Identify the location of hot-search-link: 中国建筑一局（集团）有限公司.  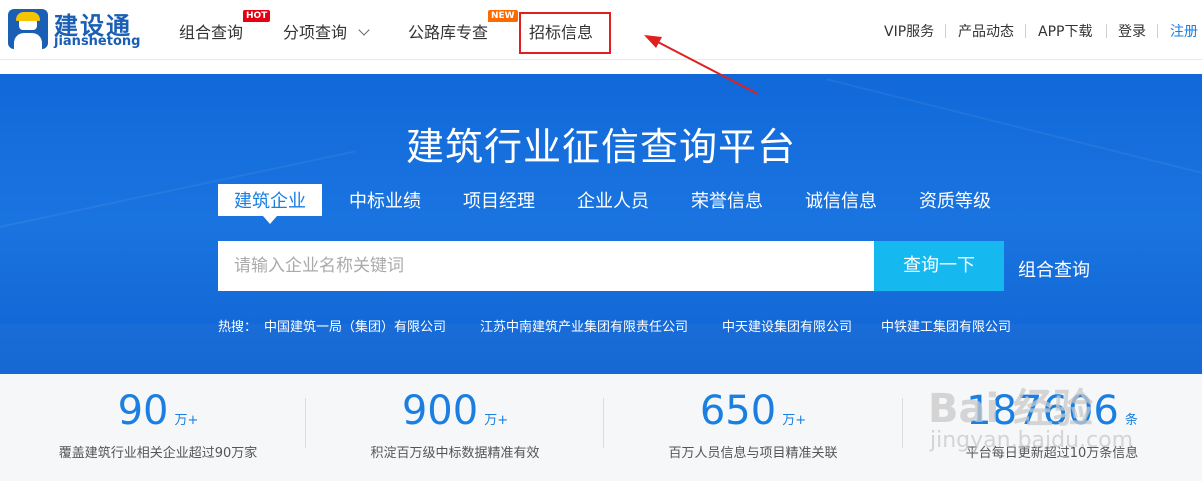
(355, 325).